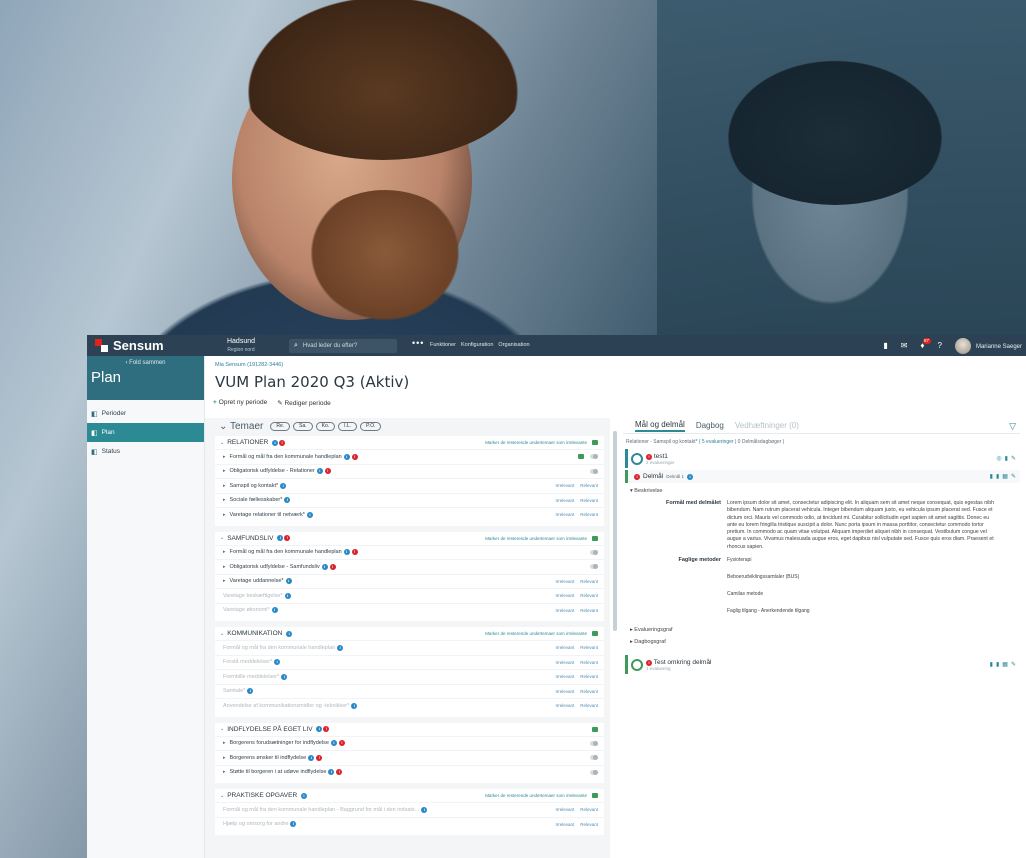  I want to click on user-menu: Marianne Saeger, so click(988, 345).